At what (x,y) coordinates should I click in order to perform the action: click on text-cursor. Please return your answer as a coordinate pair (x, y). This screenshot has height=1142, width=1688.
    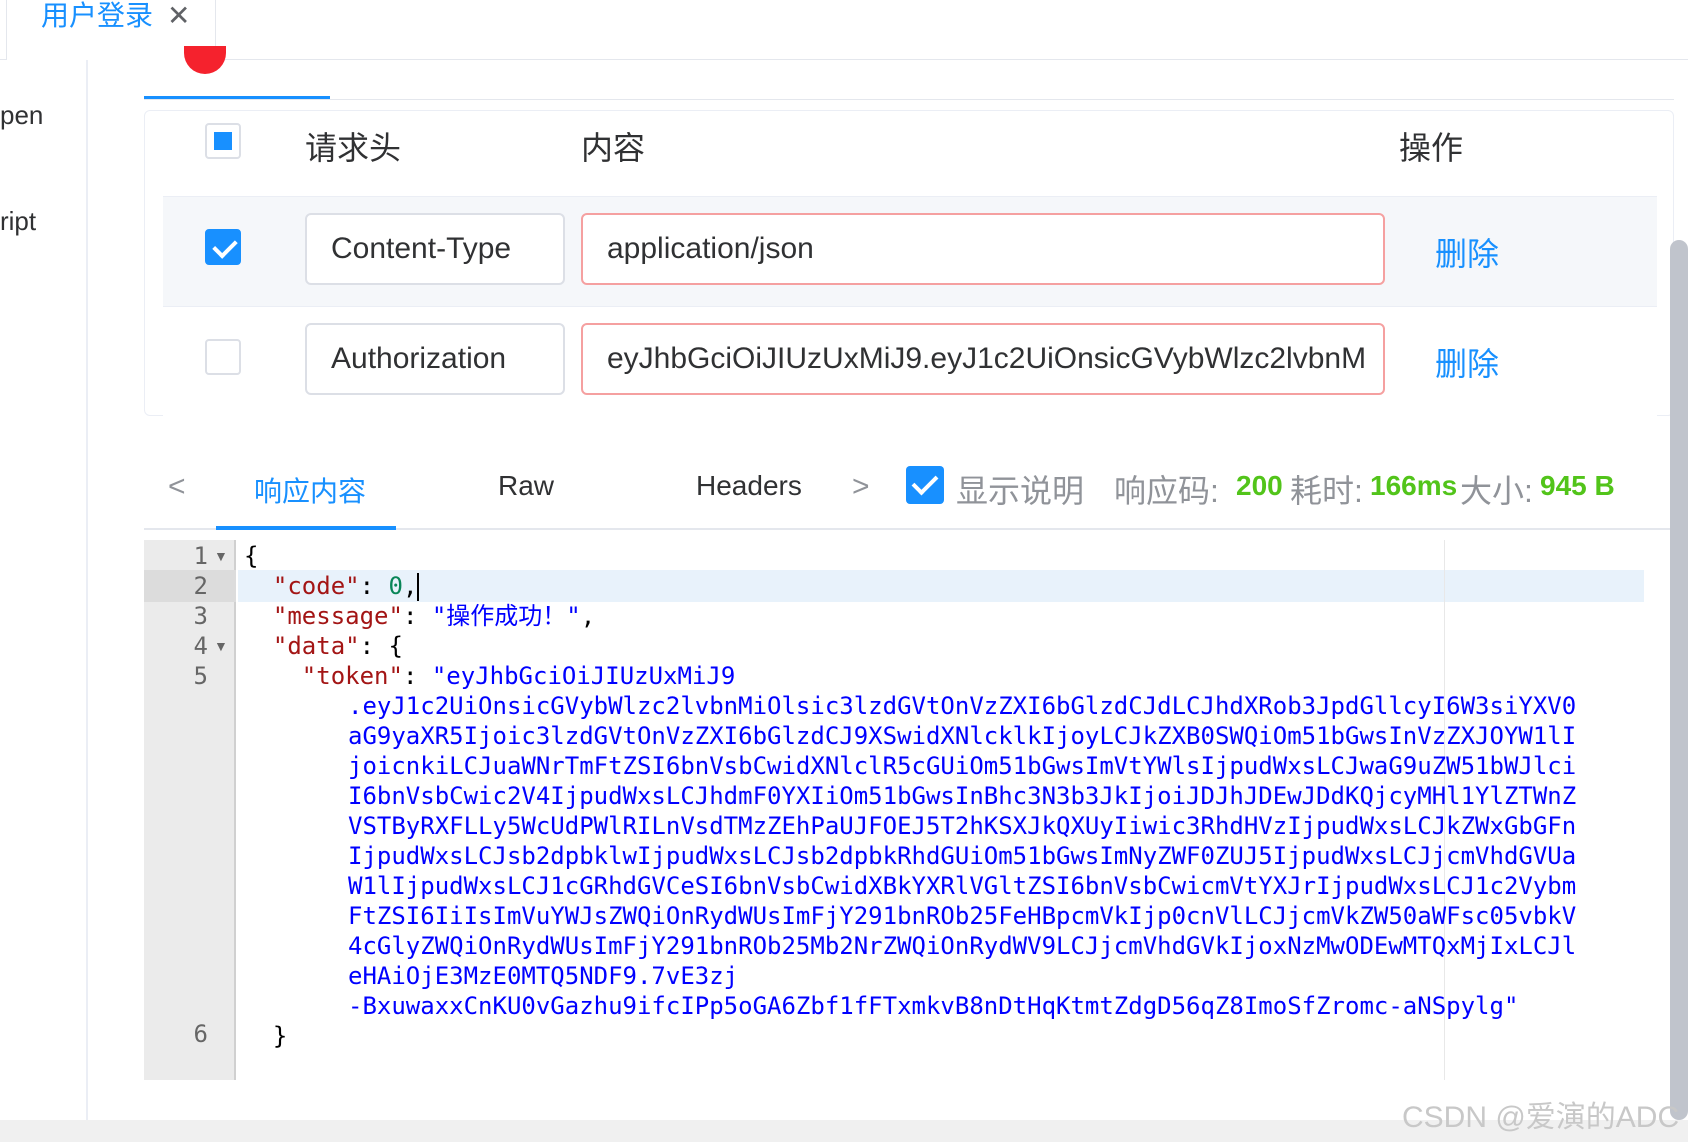
    Looking at the image, I should click on (418, 587).